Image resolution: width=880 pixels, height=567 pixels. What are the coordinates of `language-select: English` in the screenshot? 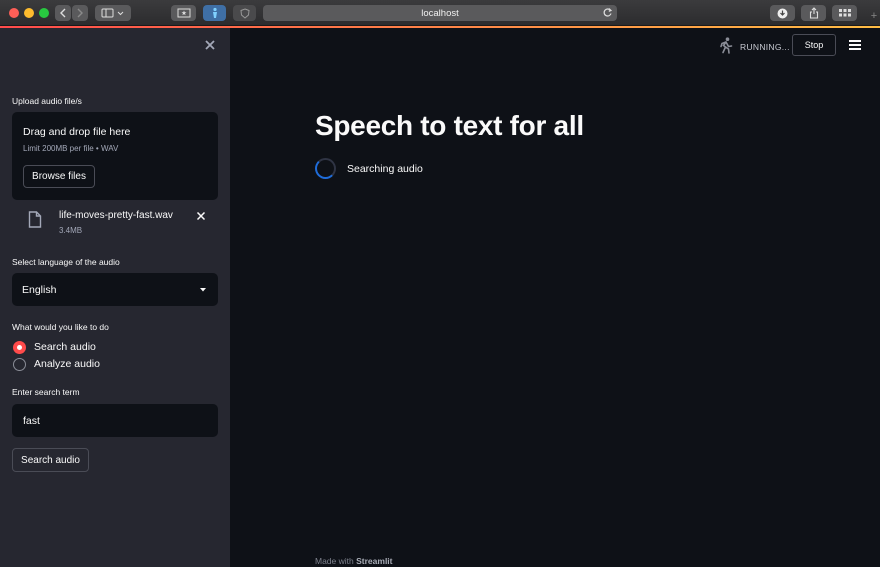 It's located at (115, 289).